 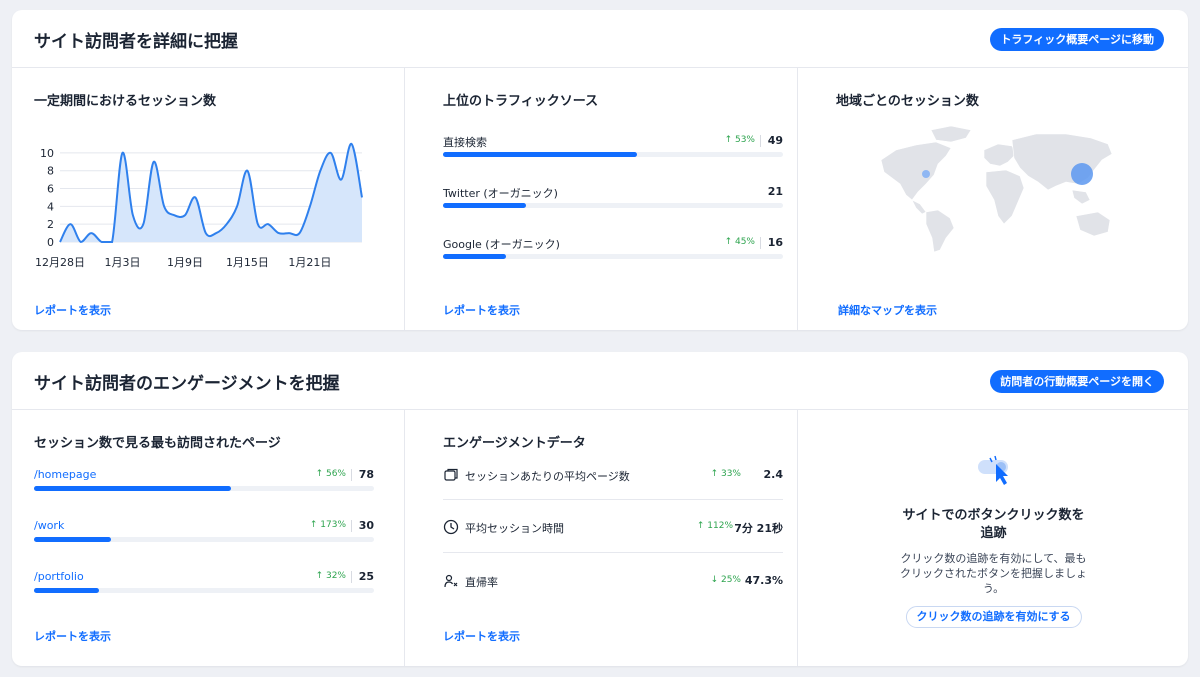 What do you see at coordinates (335, 474) in the screenshot?
I see `delta-value: 56%` at bounding box center [335, 474].